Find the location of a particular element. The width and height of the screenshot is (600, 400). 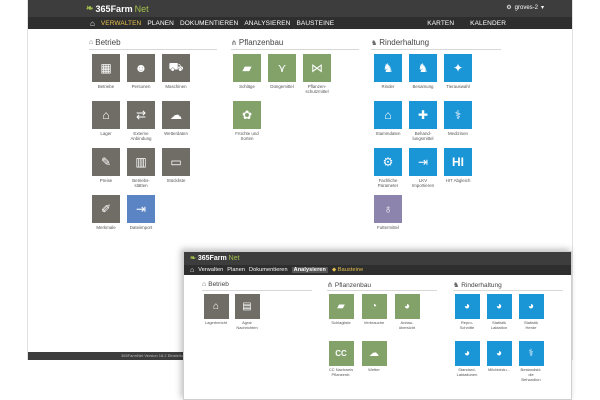

tile-wetter: ☁ Wetter is located at coordinates (374, 357).